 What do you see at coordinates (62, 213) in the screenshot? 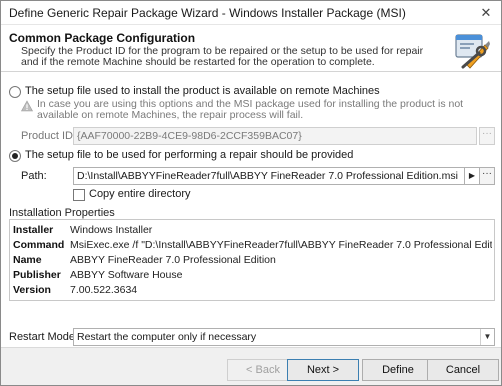
I see `properties-title: Installation Properties` at bounding box center [62, 213].